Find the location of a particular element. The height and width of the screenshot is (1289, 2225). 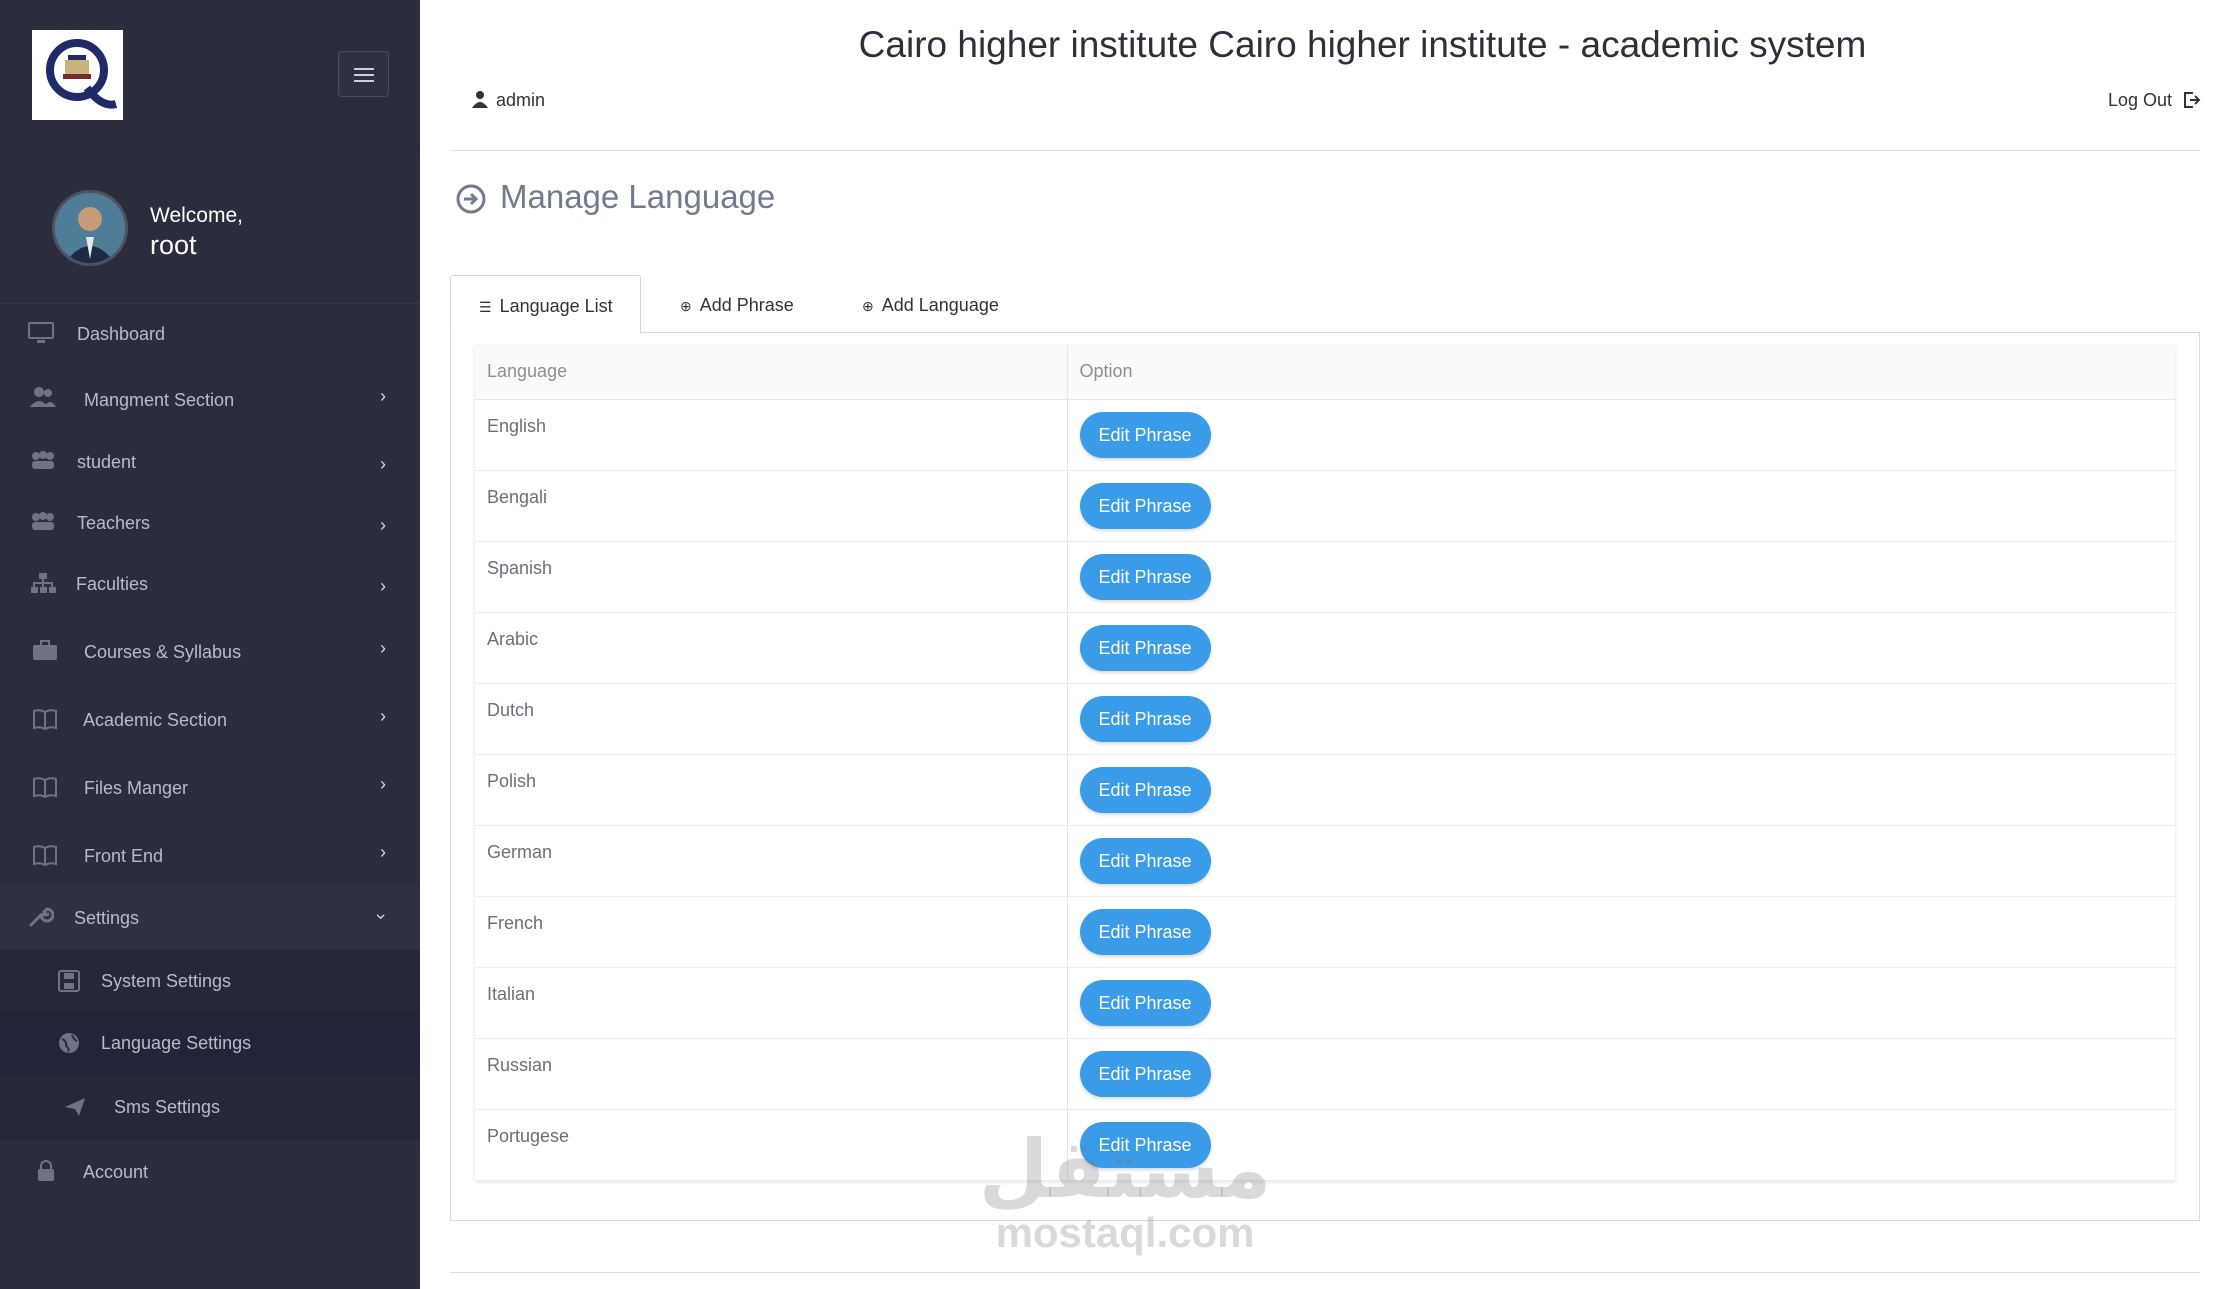

arrow-circle-right-icon is located at coordinates (471, 199).